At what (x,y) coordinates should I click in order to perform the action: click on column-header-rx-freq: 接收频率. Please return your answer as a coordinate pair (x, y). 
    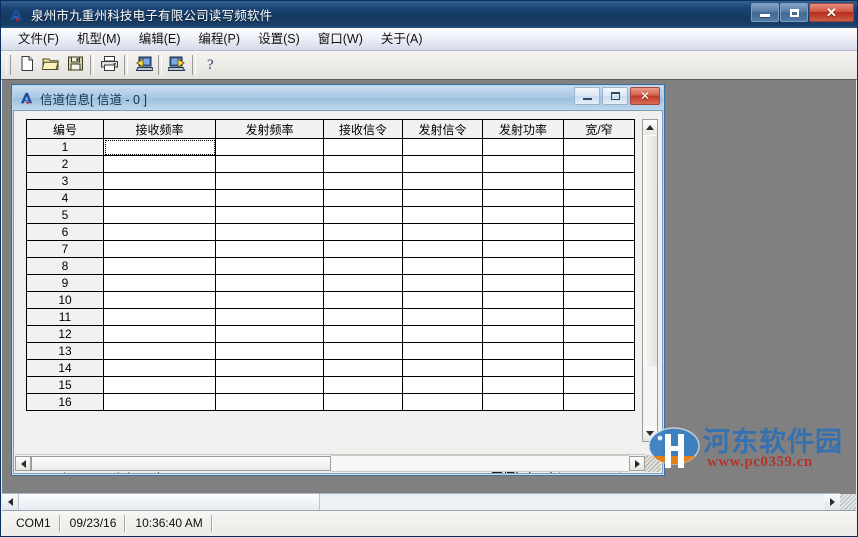
    Looking at the image, I should click on (159, 129).